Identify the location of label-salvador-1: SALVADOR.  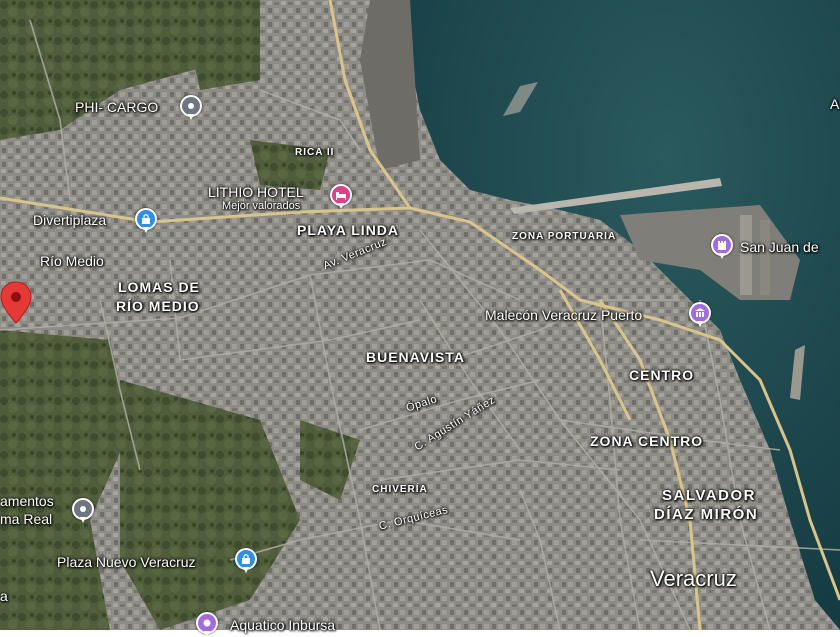
(709, 495).